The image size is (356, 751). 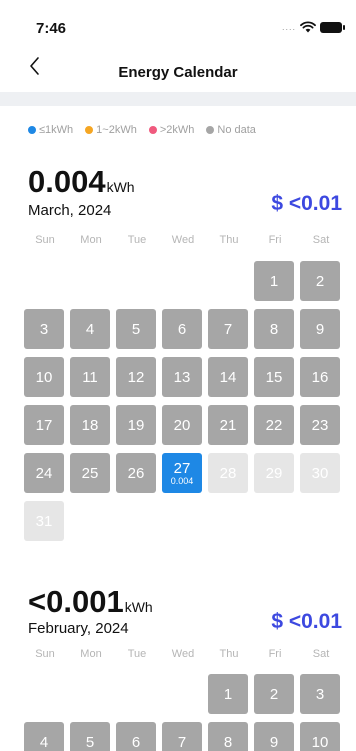 What do you see at coordinates (178, 99) in the screenshot?
I see `divider-band` at bounding box center [178, 99].